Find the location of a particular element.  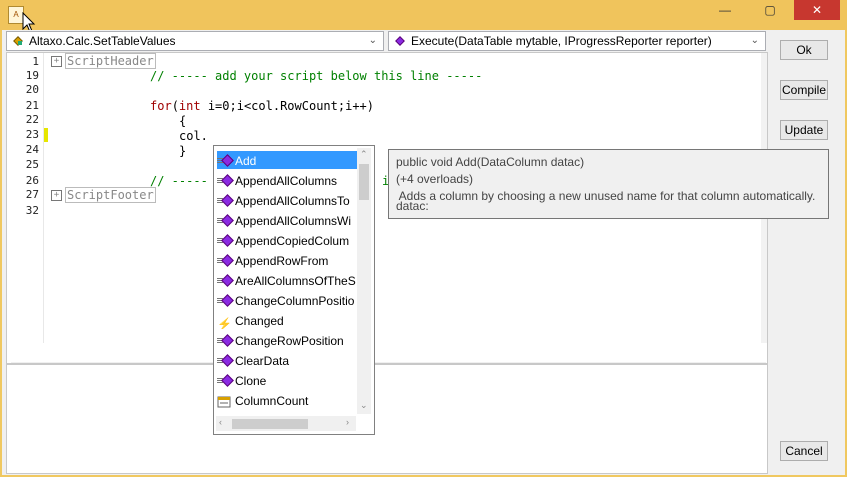

line-number: 26 is located at coordinates (32, 180).